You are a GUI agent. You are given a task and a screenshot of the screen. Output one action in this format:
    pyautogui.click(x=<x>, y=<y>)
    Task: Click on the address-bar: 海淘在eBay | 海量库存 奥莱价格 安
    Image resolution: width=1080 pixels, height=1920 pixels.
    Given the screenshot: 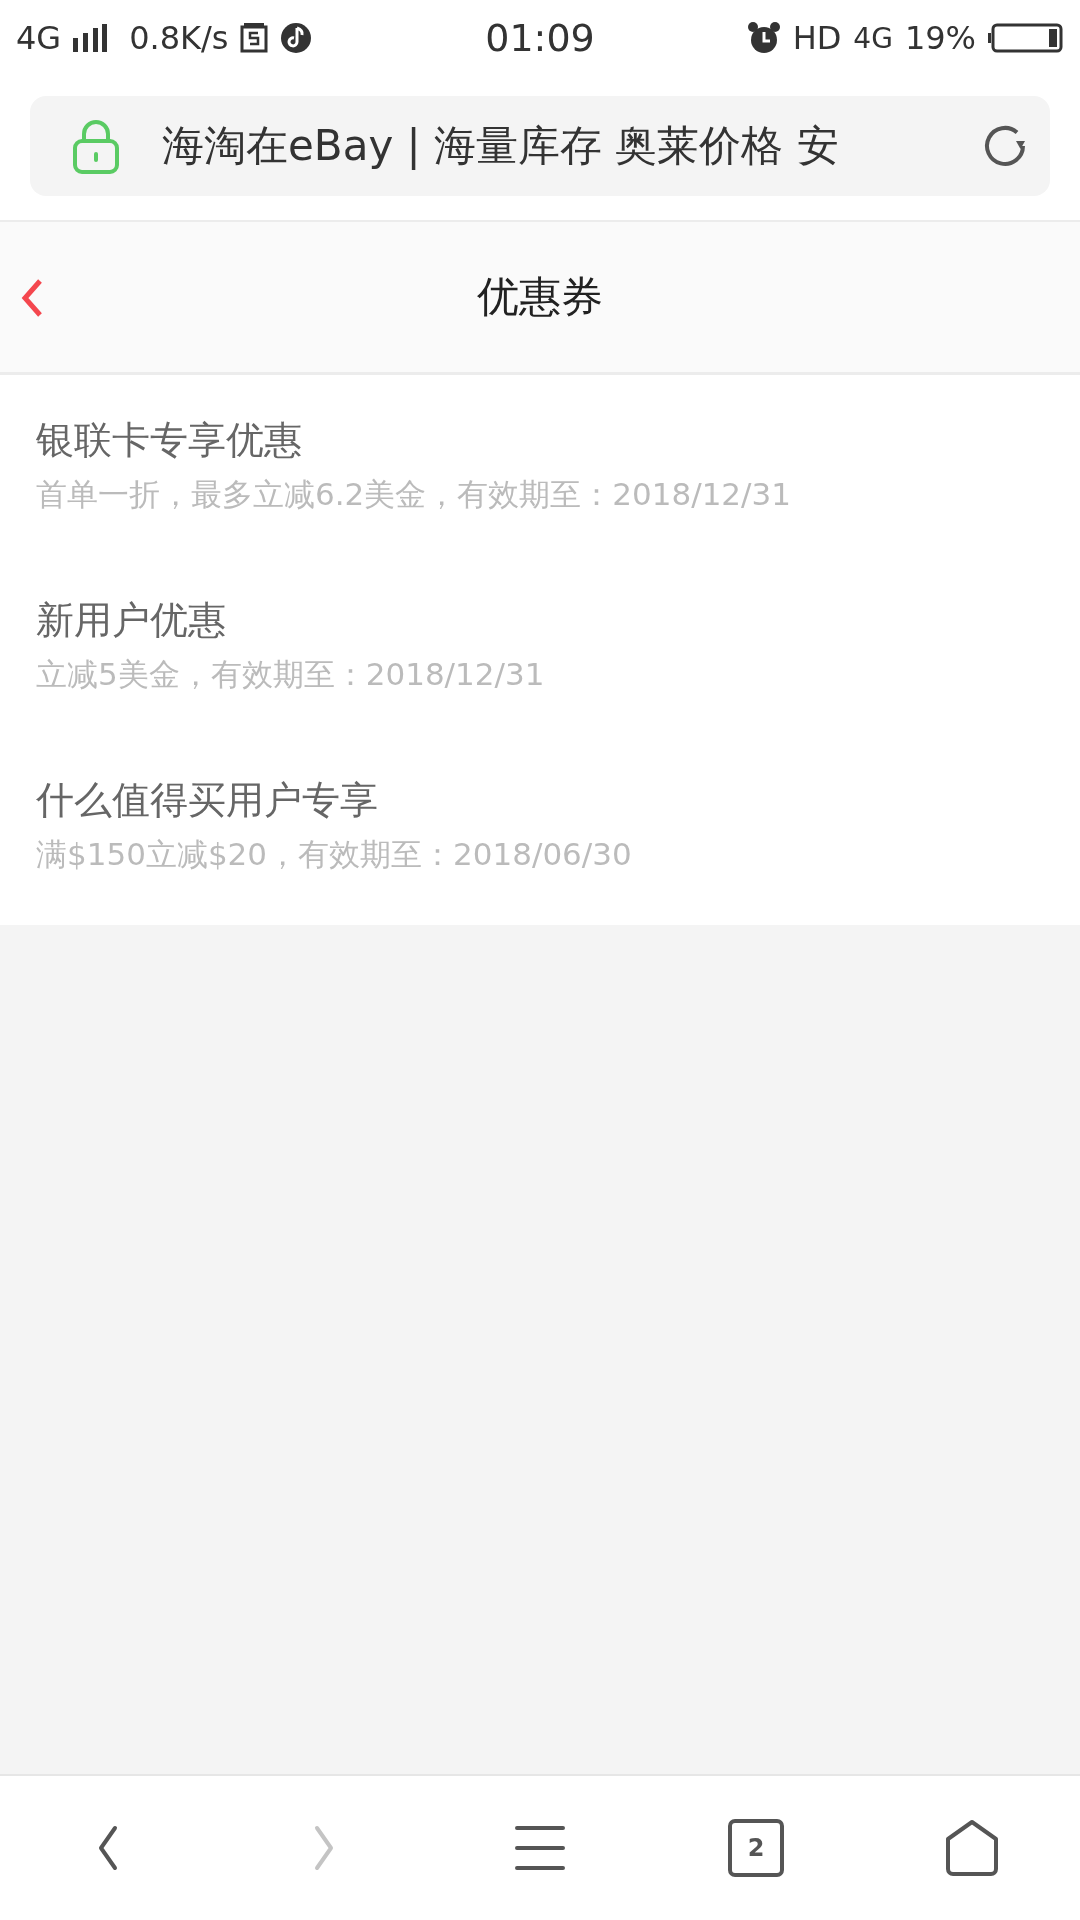 What is the action you would take?
    pyautogui.click(x=540, y=146)
    